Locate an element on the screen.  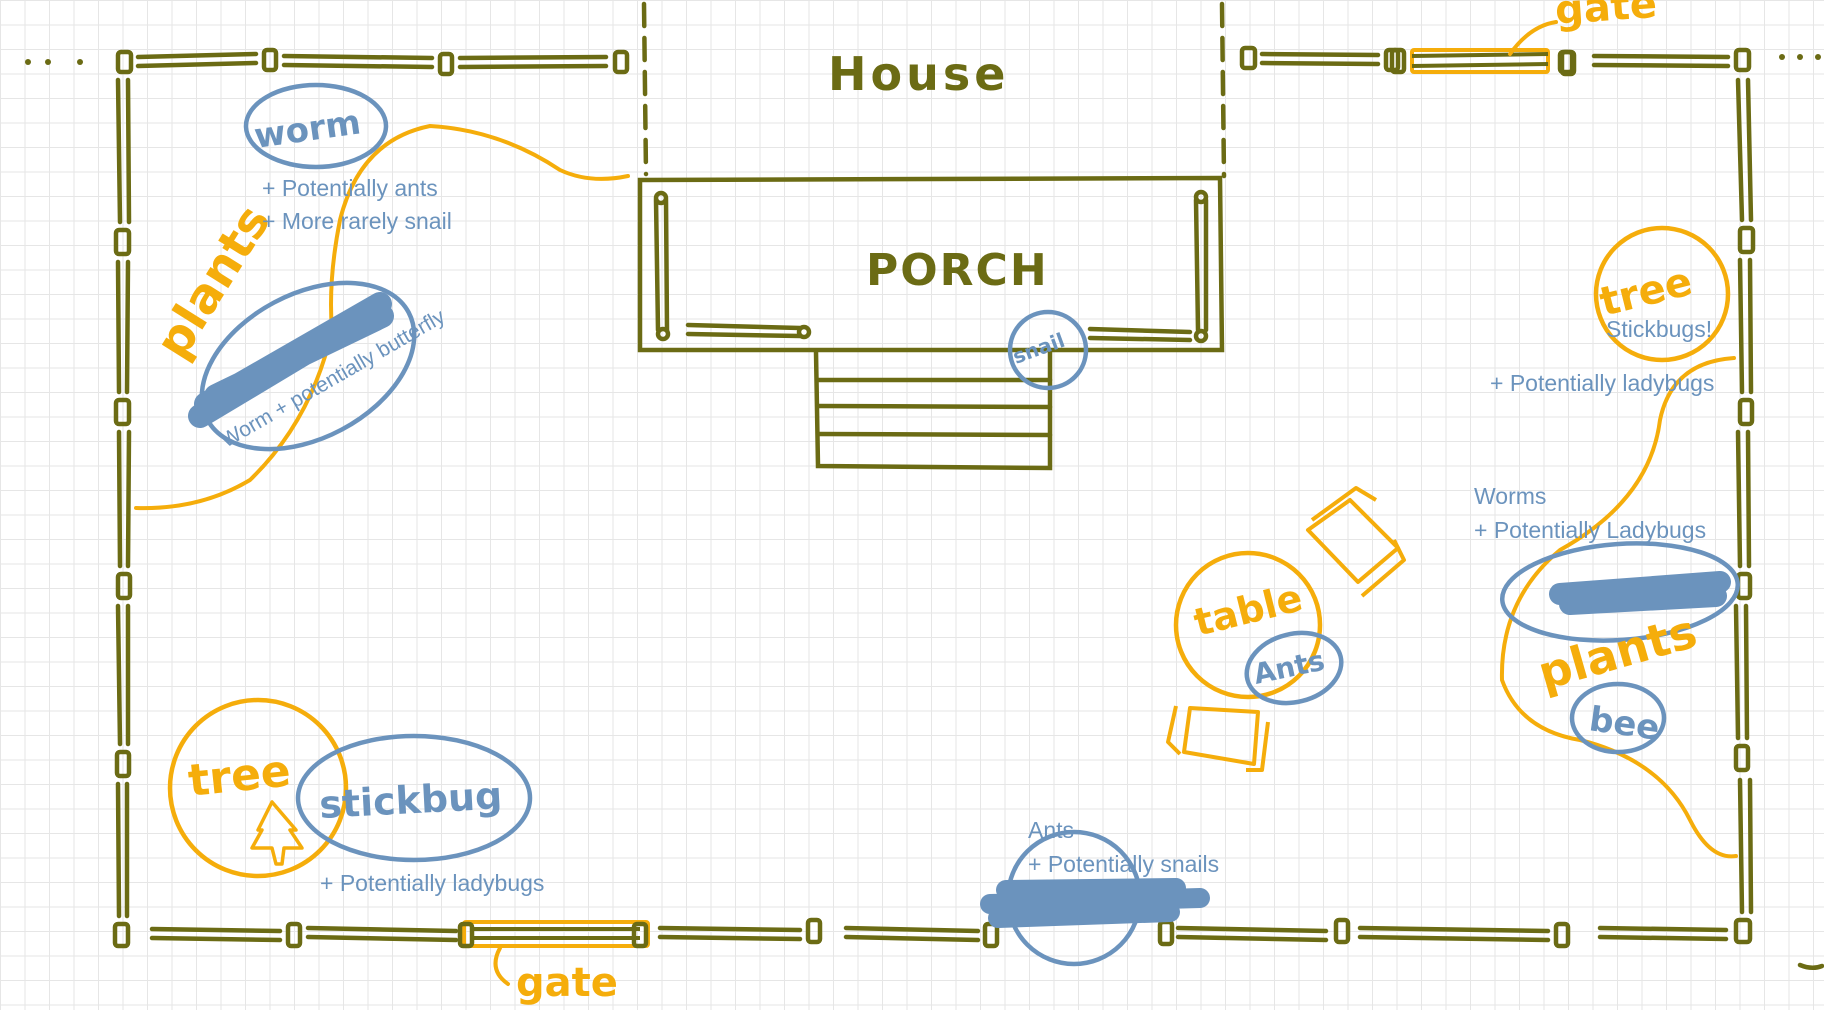
house-wall-right is located at coordinates (1223, 90).